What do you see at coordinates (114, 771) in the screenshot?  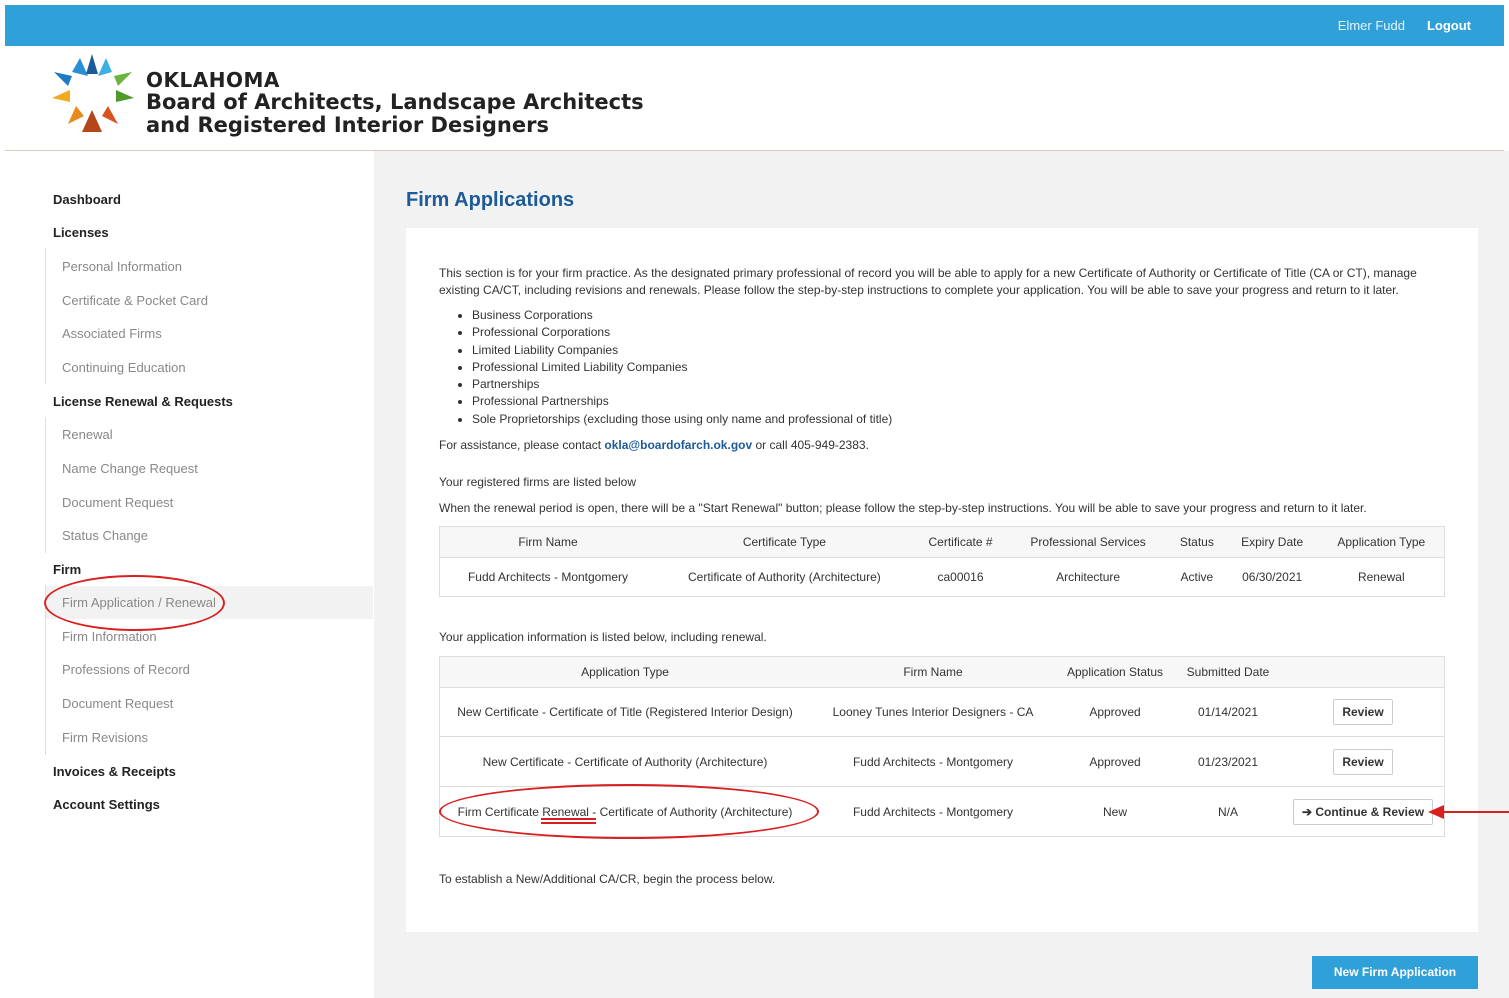 I see `sidebar-item-invoices-receipts: Invoices & Receipts` at bounding box center [114, 771].